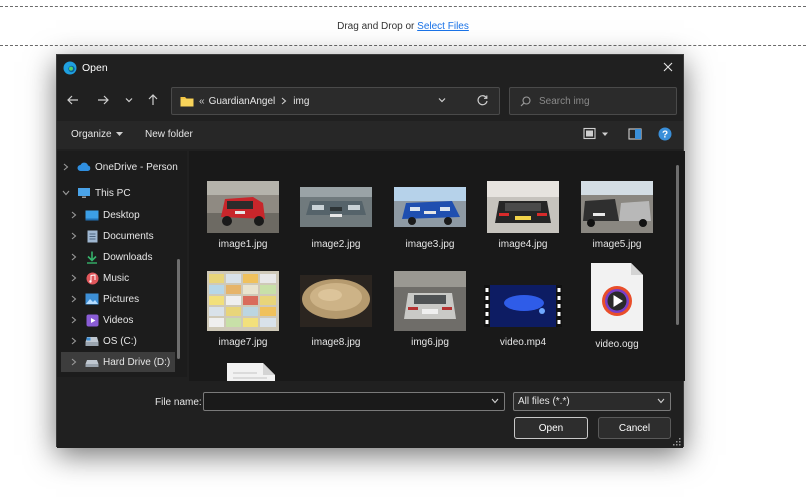  I want to click on sidebar-item-label: Documents, so click(128, 236).